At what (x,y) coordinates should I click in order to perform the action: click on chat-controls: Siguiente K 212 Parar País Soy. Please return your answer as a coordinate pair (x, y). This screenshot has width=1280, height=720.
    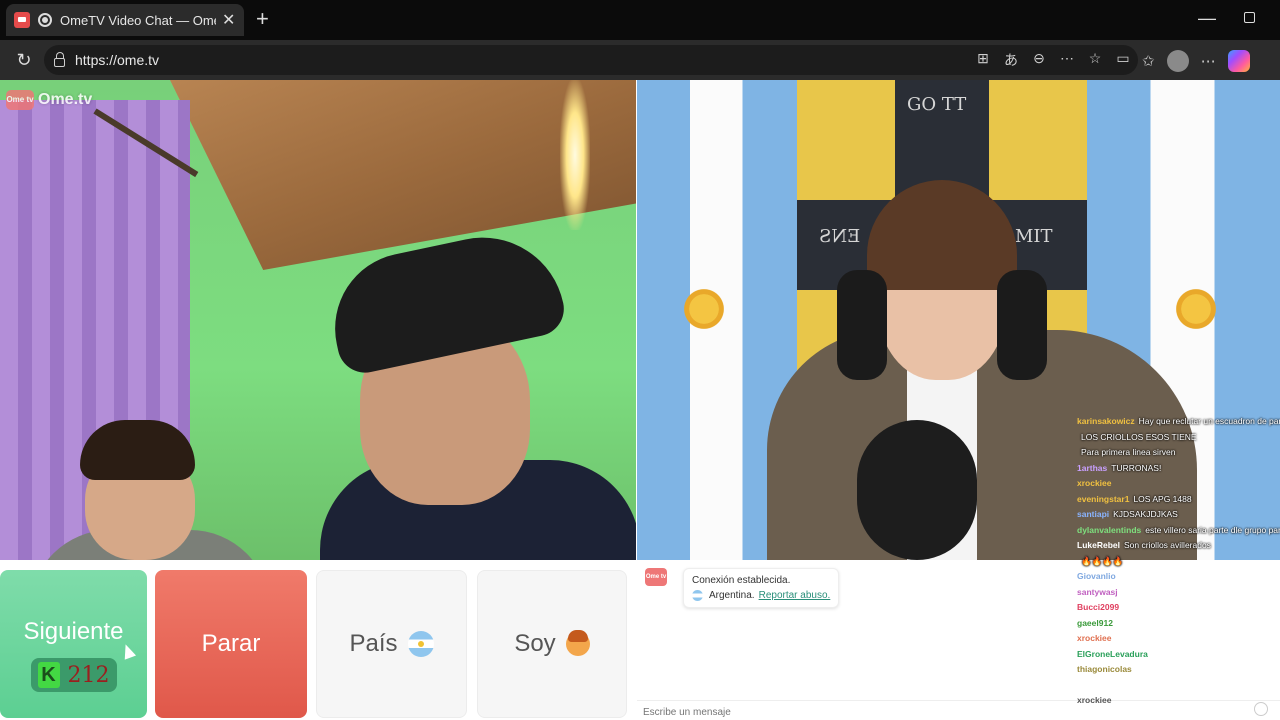
    Looking at the image, I should click on (318, 640).